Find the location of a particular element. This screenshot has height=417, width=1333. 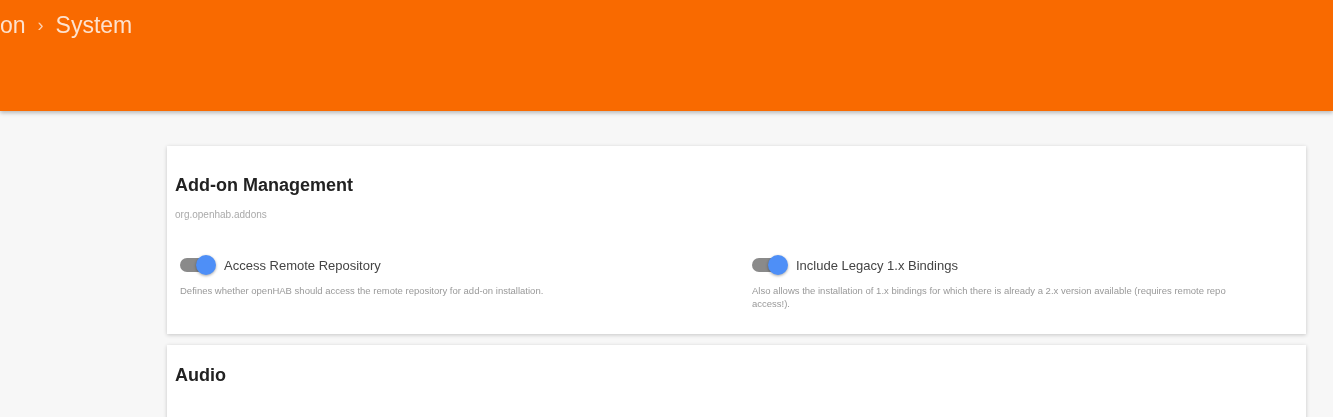

setting-label: Include Legacy 1.x Bindings is located at coordinates (877, 265).